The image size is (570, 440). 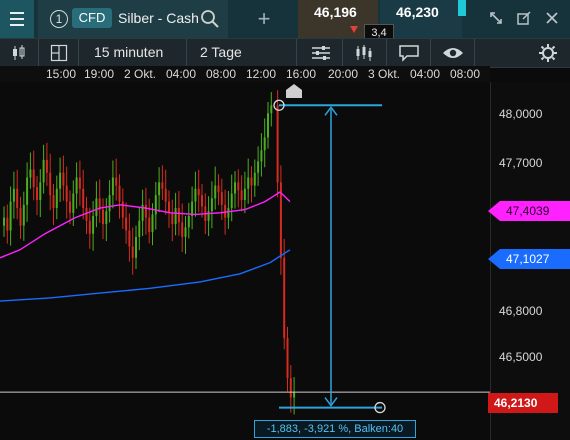 What do you see at coordinates (145, 225) in the screenshot?
I see `ma-short-line` at bounding box center [145, 225].